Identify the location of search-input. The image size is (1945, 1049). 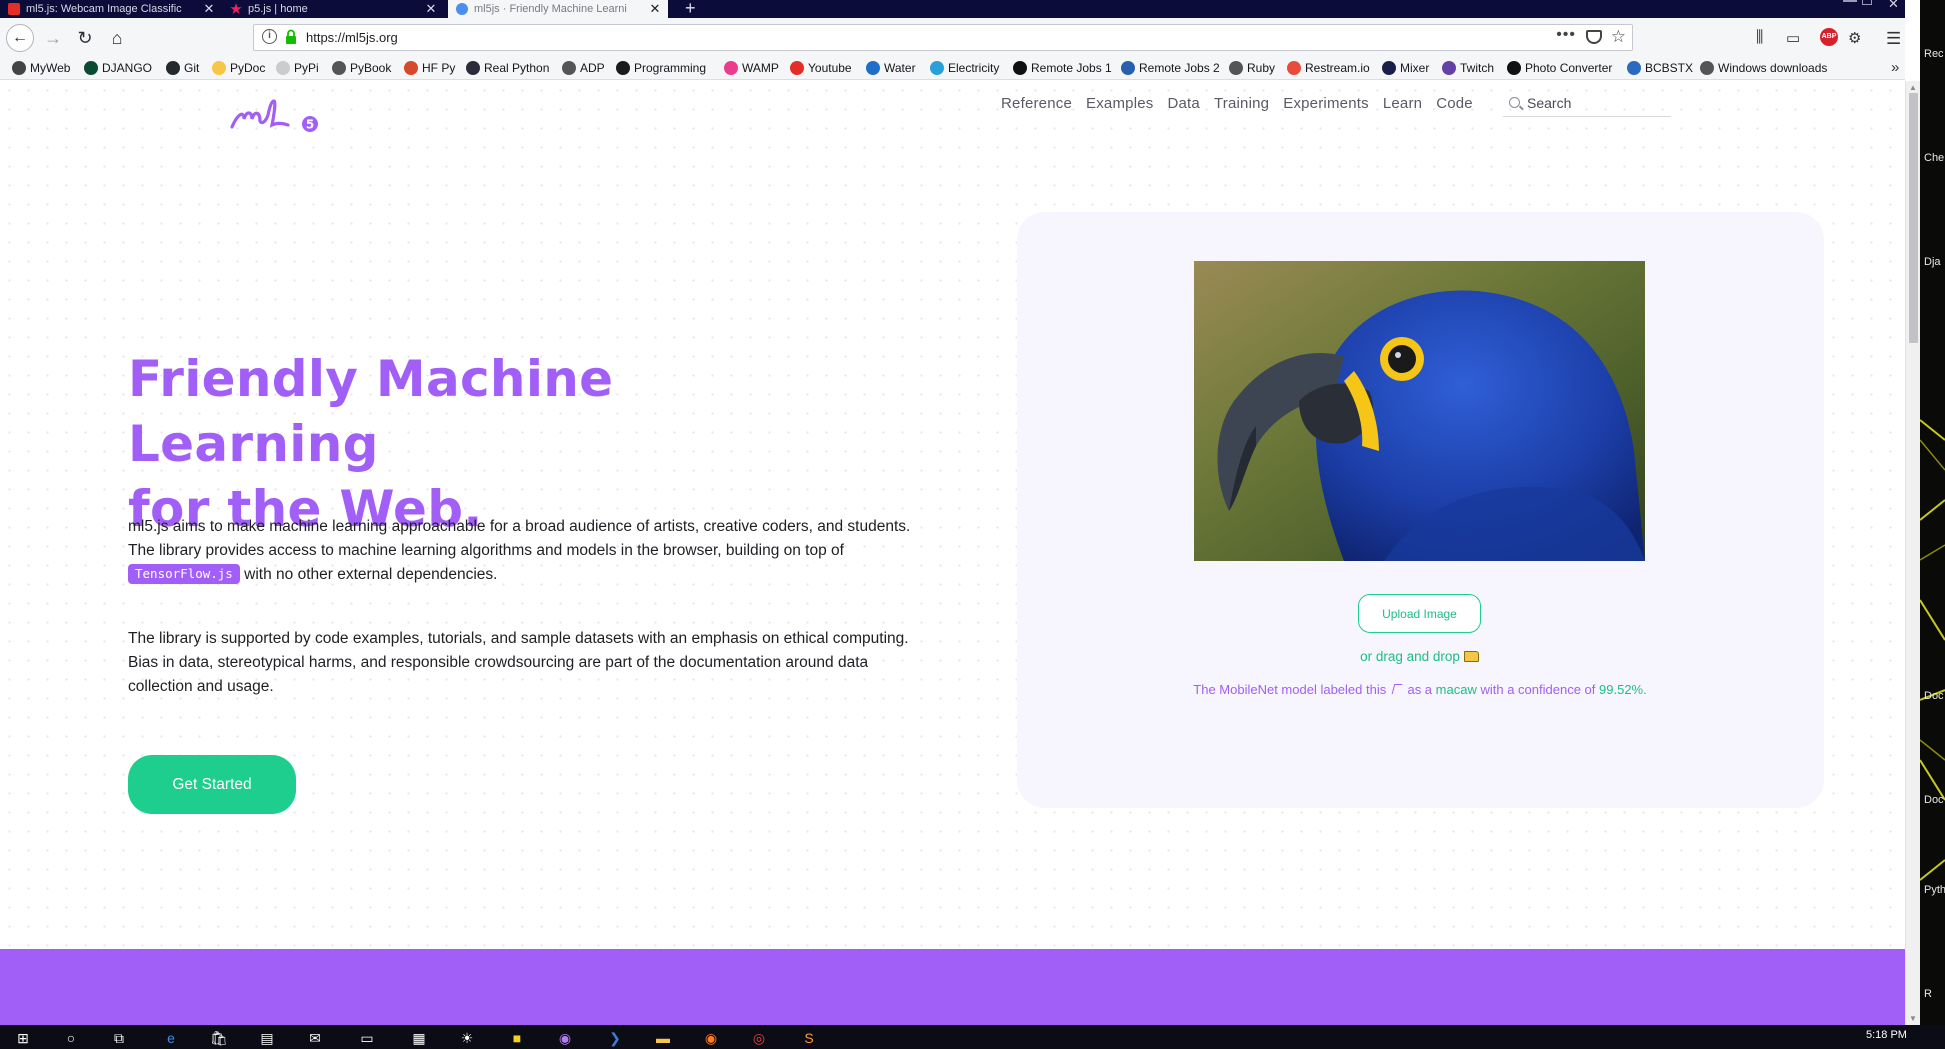
(1597, 103).